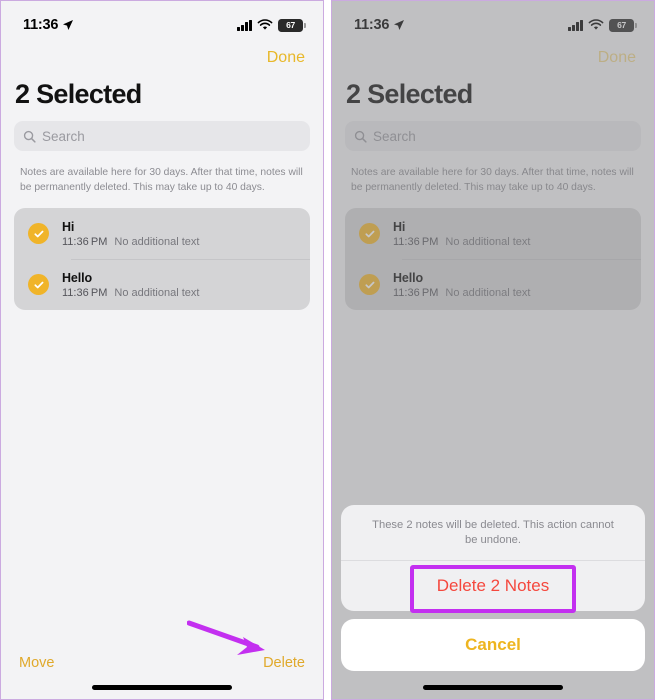 The height and width of the screenshot is (700, 655). What do you see at coordinates (162, 663) in the screenshot?
I see `bottom-toolbar: Move Delete` at bounding box center [162, 663].